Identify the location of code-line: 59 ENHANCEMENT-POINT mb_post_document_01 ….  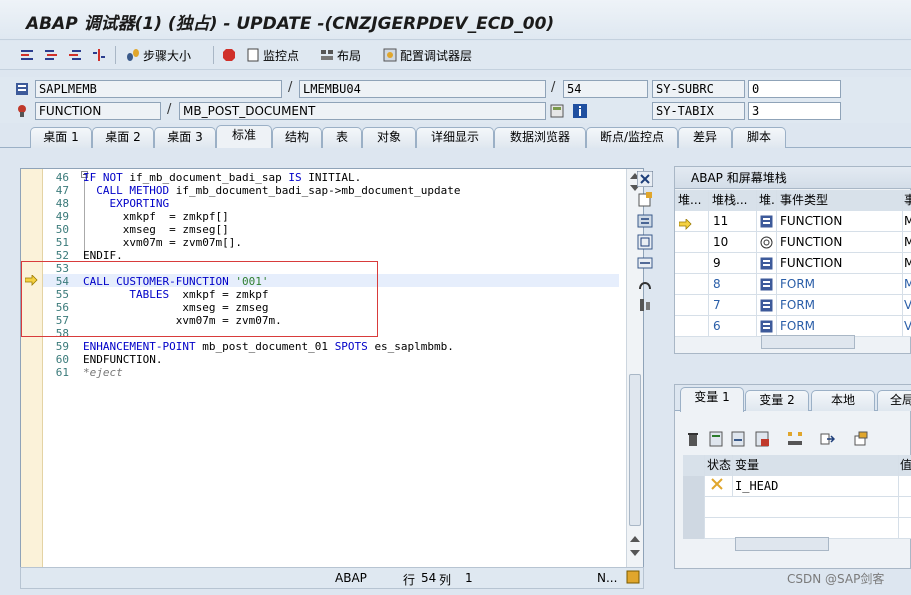
(320, 346).